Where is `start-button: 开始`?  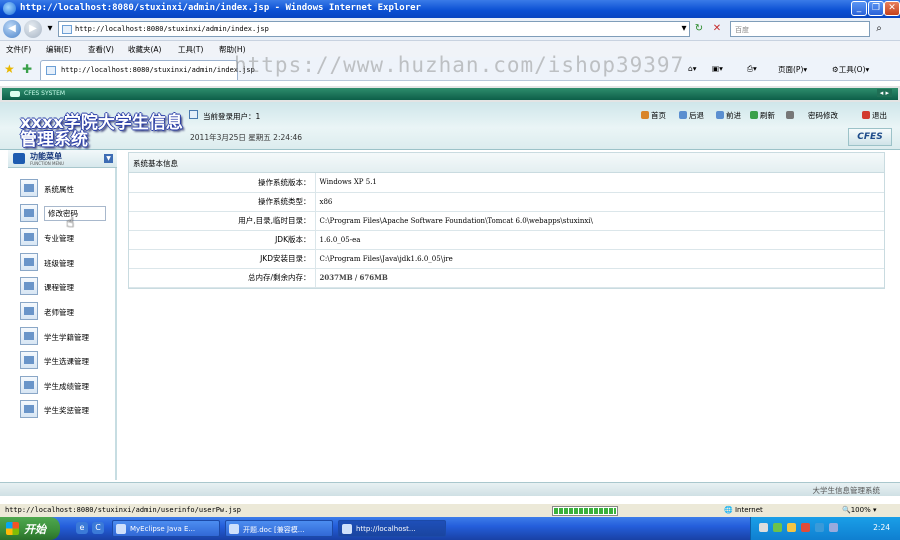 start-button: 开始 is located at coordinates (30, 528).